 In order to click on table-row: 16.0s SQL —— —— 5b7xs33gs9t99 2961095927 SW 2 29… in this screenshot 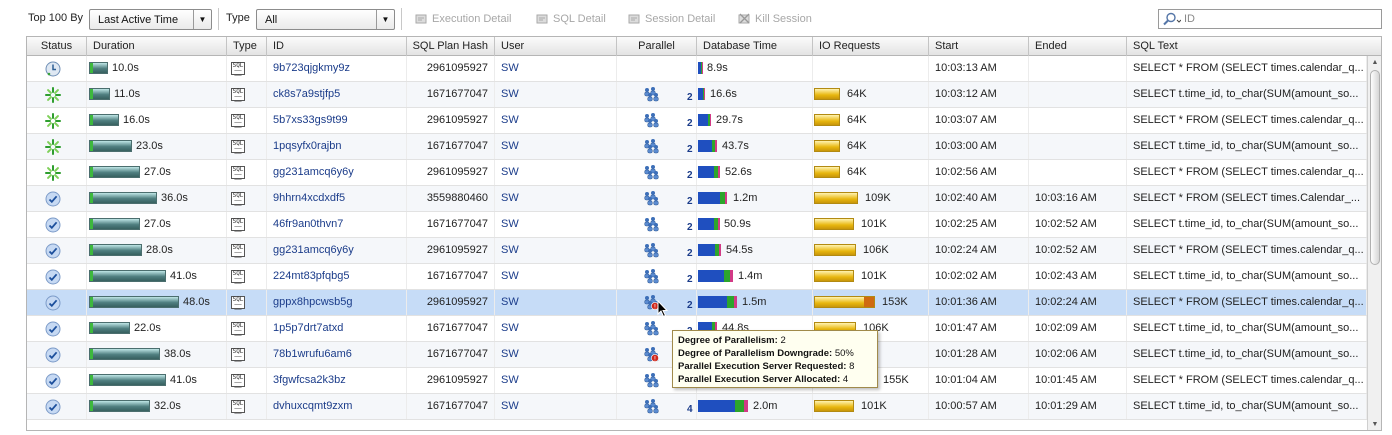, I will do `click(697, 121)`.